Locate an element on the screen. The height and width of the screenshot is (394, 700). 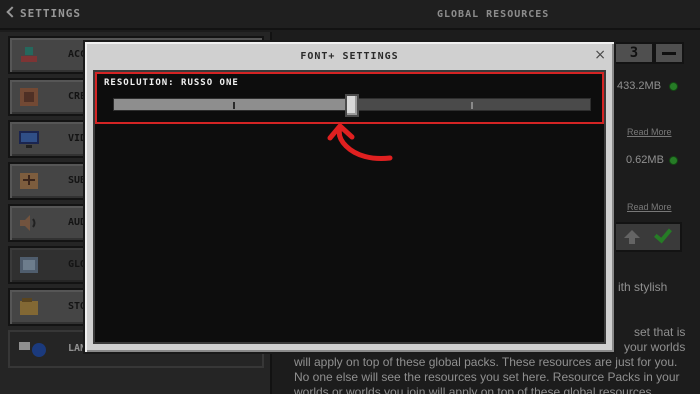
close-icon: × is located at coordinates (600, 55).